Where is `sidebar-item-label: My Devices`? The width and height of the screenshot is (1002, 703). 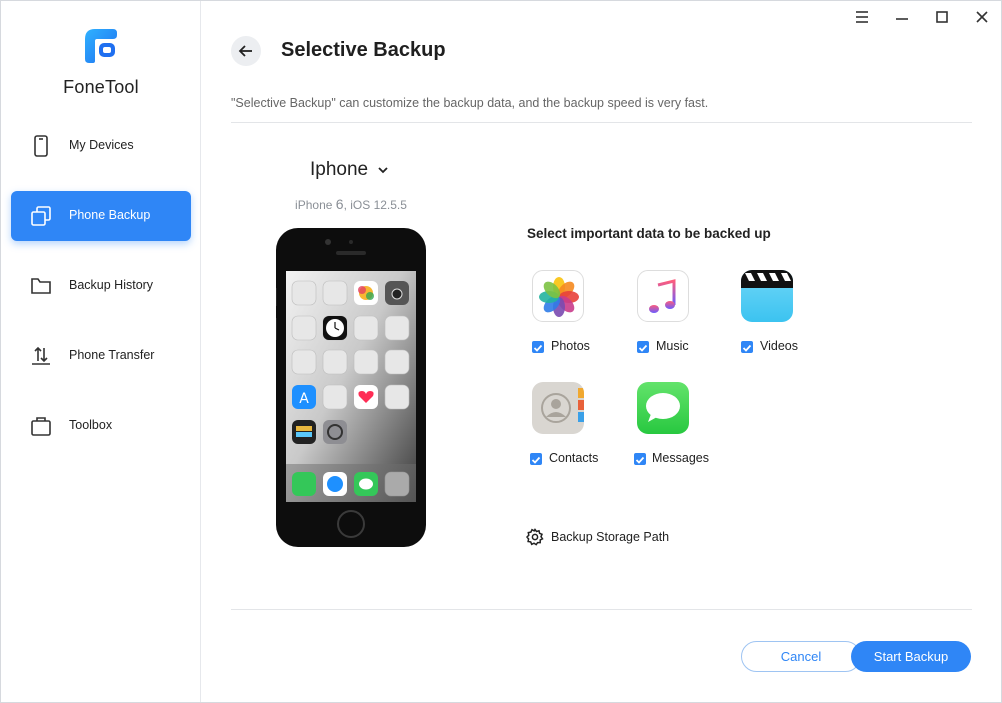 sidebar-item-label: My Devices is located at coordinates (101, 145).